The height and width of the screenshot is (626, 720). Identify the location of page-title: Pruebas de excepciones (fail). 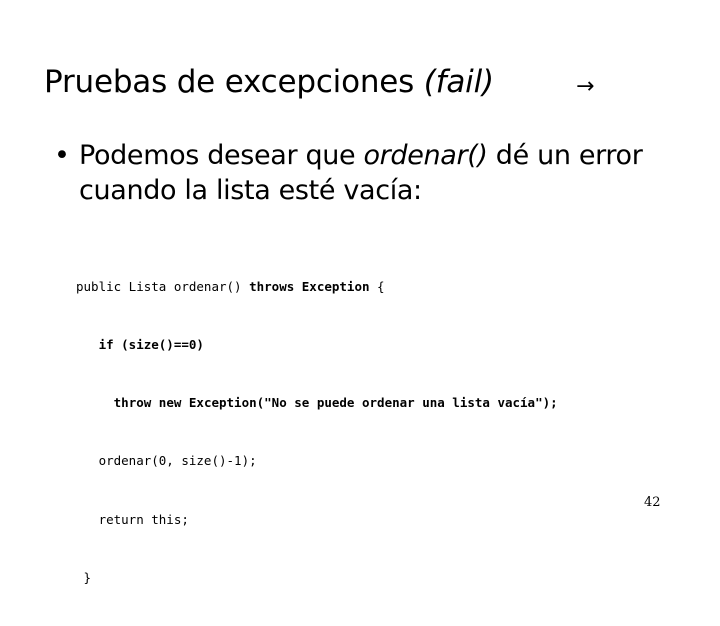
(344, 82).